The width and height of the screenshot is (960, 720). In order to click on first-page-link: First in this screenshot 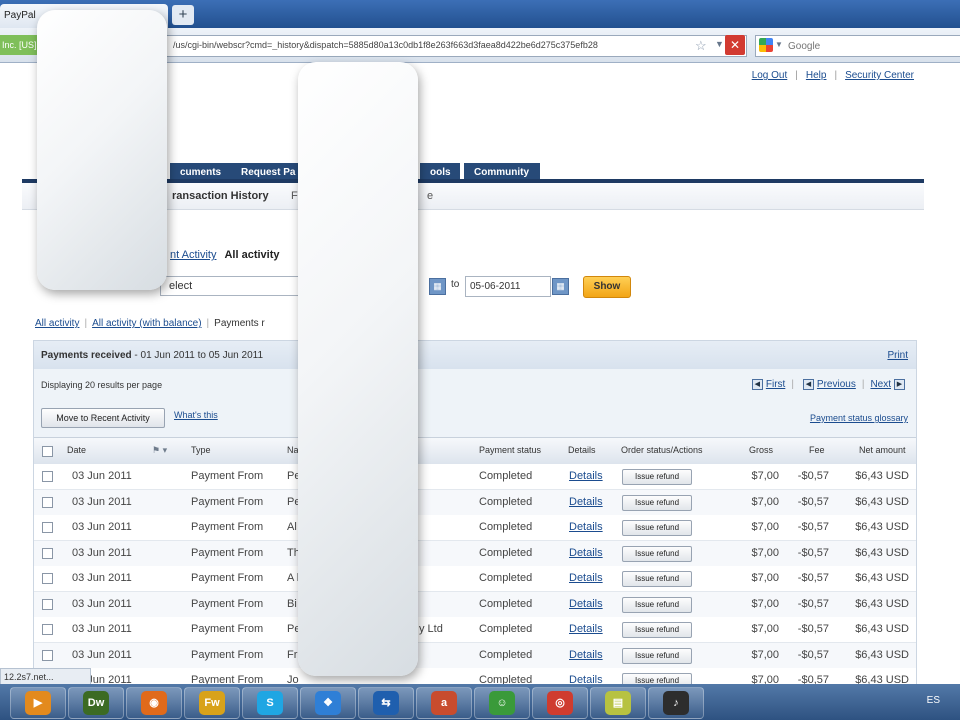, I will do `click(775, 384)`.